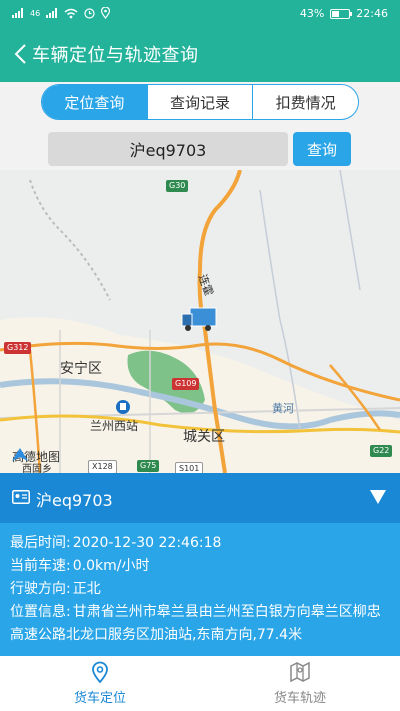  Describe the element at coordinates (200, 14) in the screenshot. I see `status-bar: 46 43% 22:46` at that location.